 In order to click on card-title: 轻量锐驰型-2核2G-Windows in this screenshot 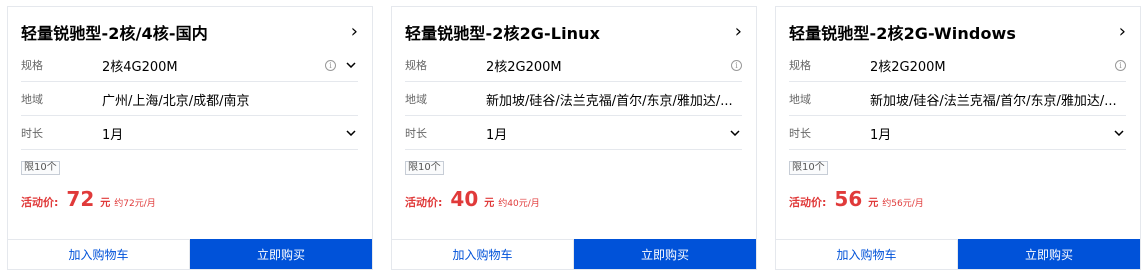, I will do `click(903, 33)`.